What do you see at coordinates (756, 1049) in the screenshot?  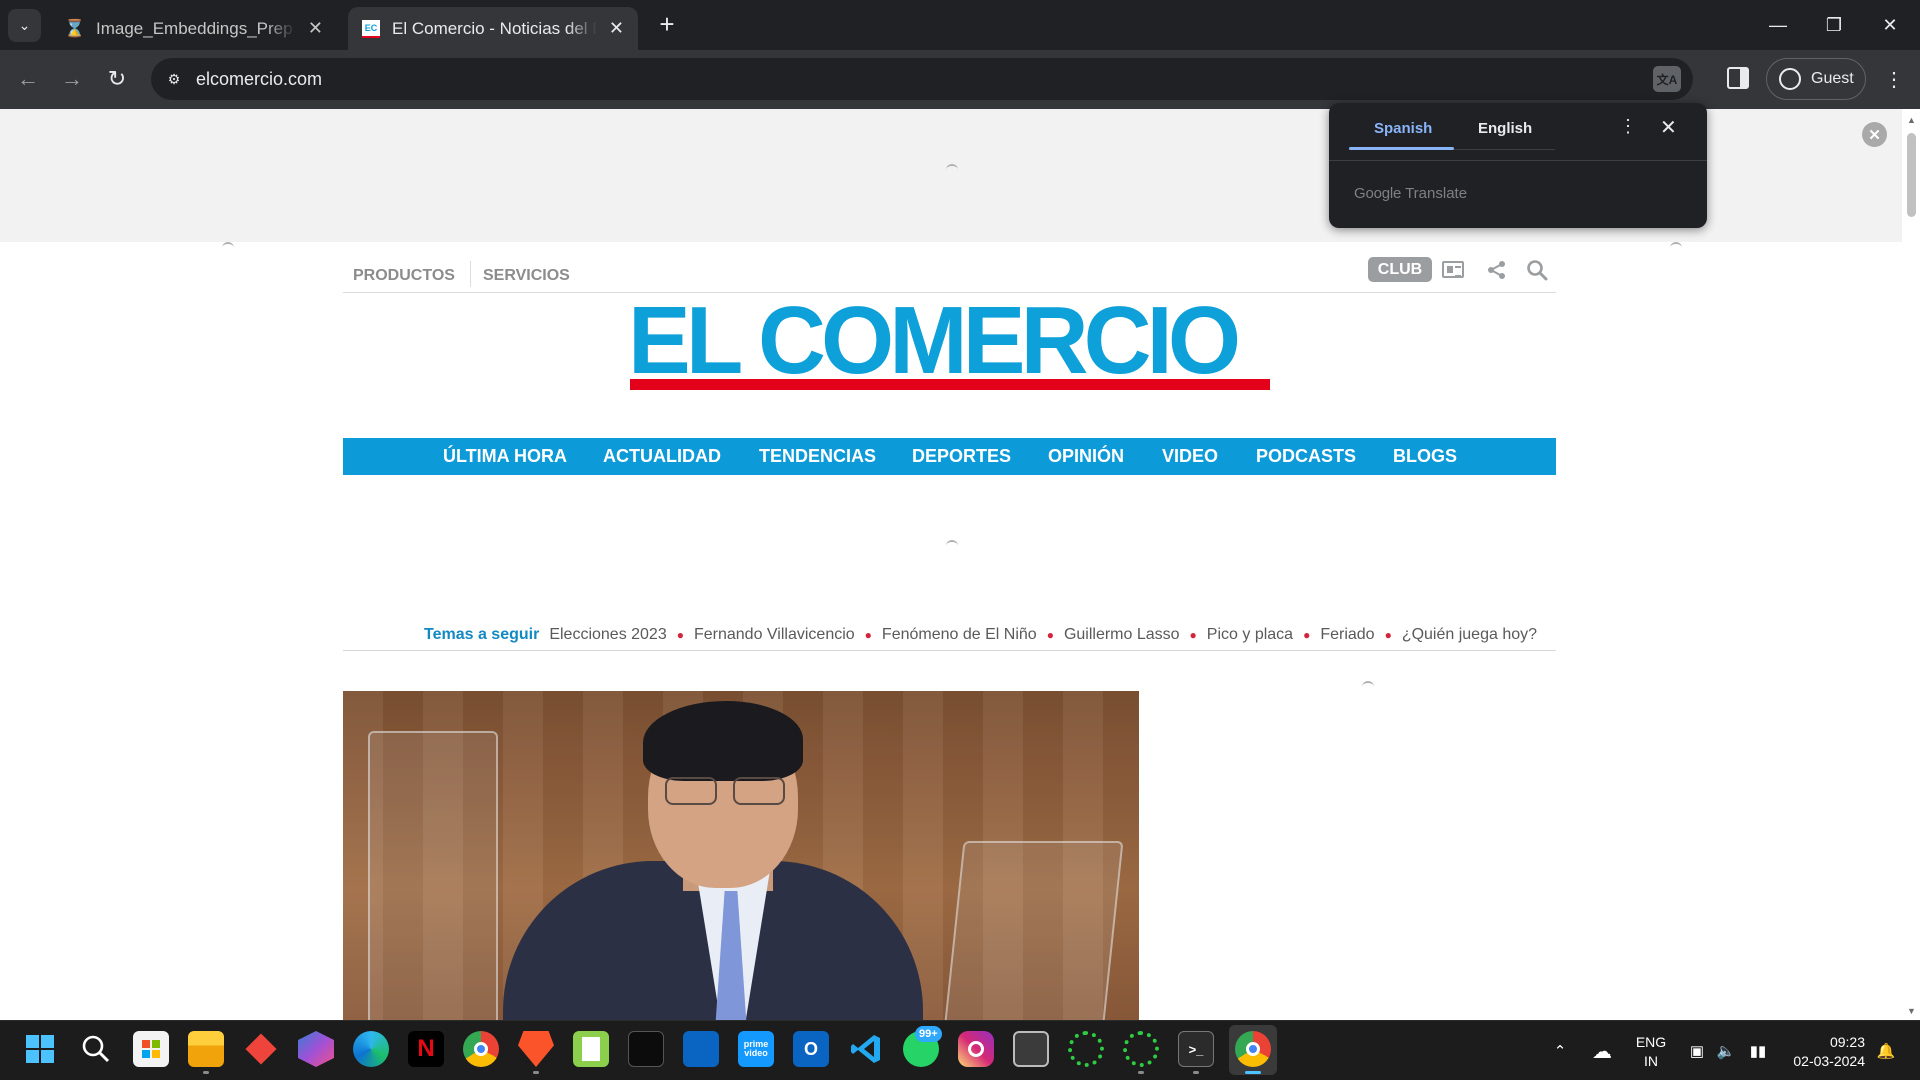 I see `prime-video-icon: prime video` at bounding box center [756, 1049].